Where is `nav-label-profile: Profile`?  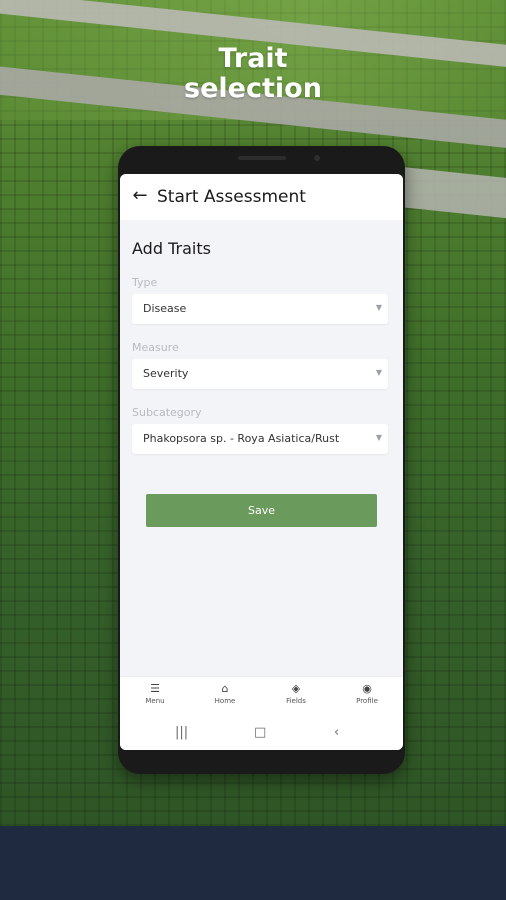 nav-label-profile: Profile is located at coordinates (367, 701).